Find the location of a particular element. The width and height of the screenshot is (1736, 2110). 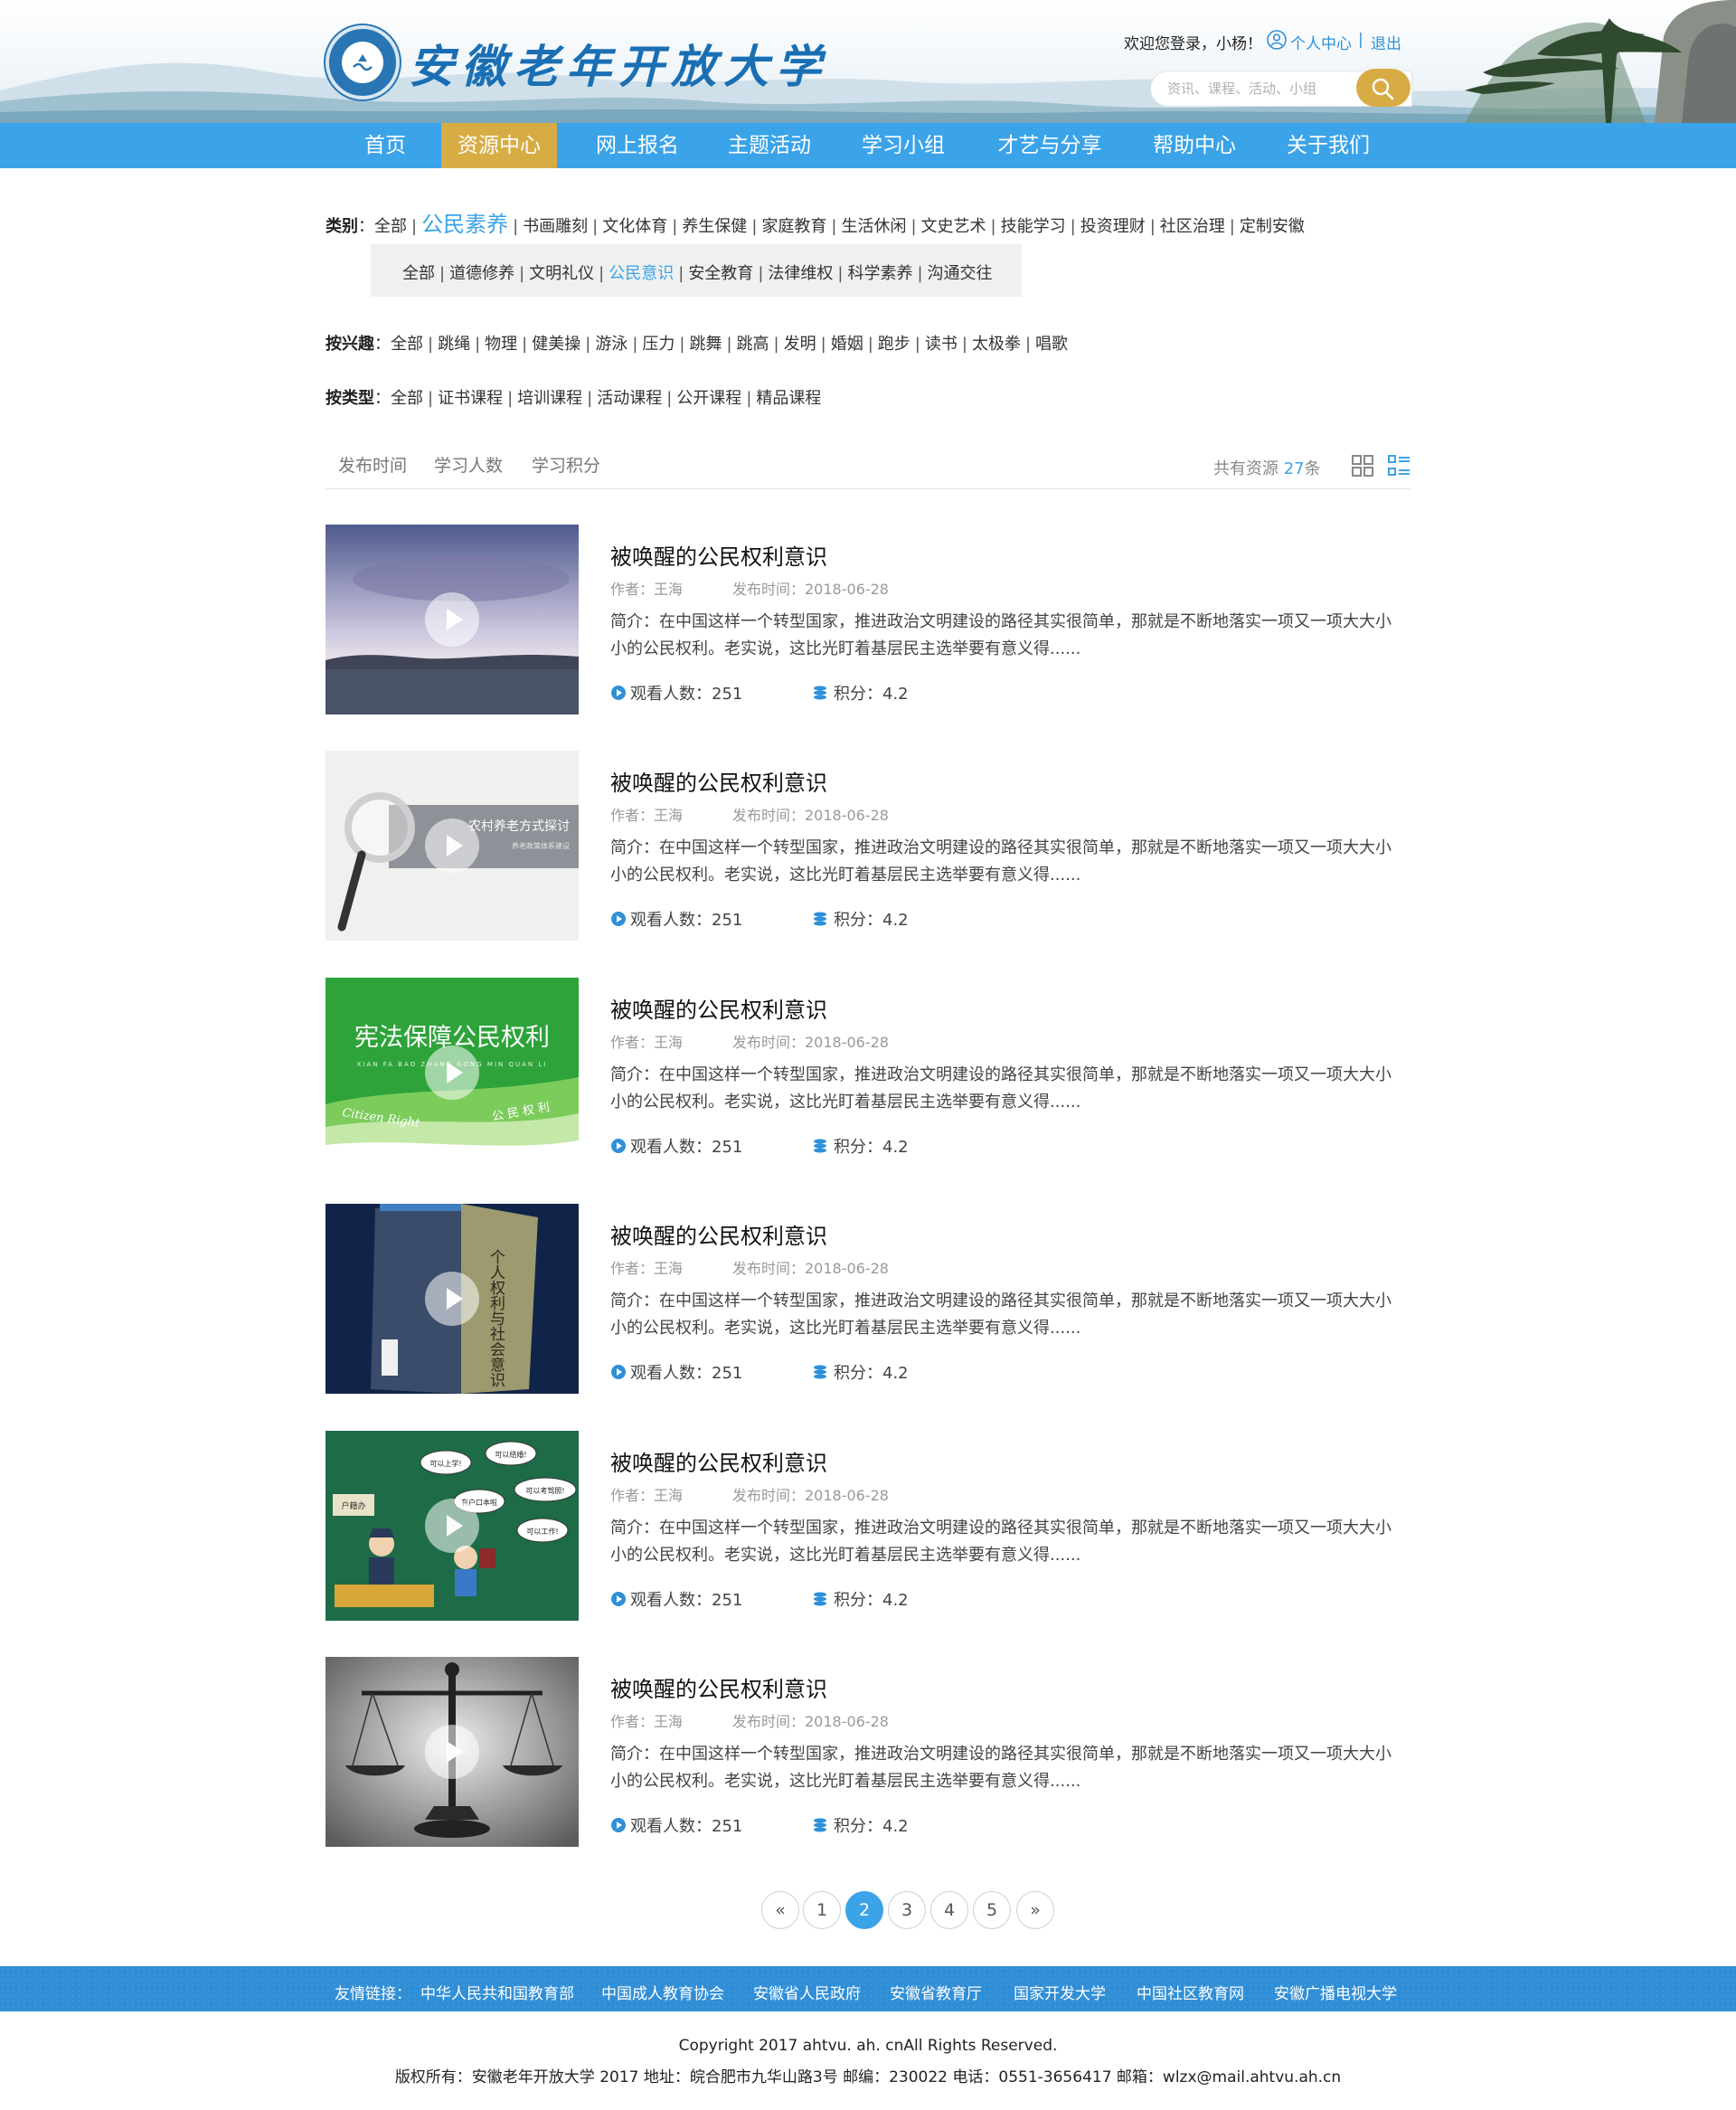

nav-item-0: 首页 is located at coordinates (385, 145).